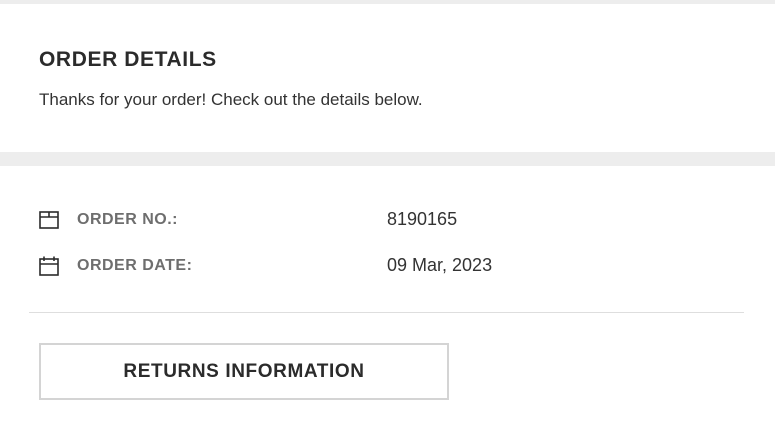 The height and width of the screenshot is (427, 775). I want to click on order-date-label: ORDER DATE:, so click(135, 265).